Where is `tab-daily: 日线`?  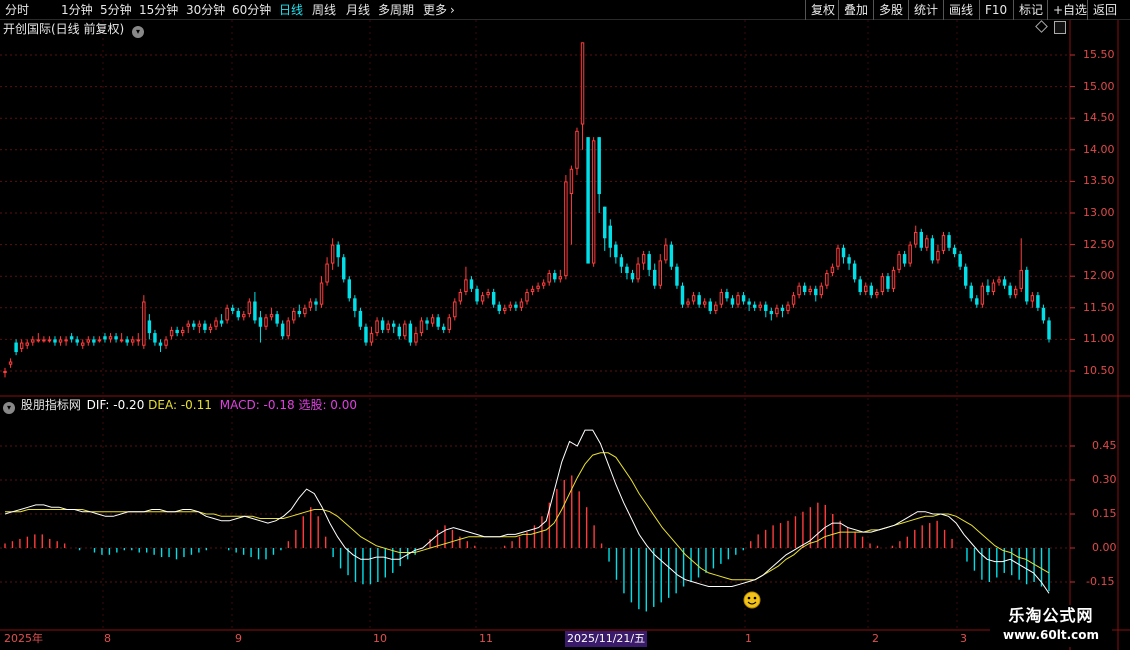 tab-daily: 日线 is located at coordinates (291, 10).